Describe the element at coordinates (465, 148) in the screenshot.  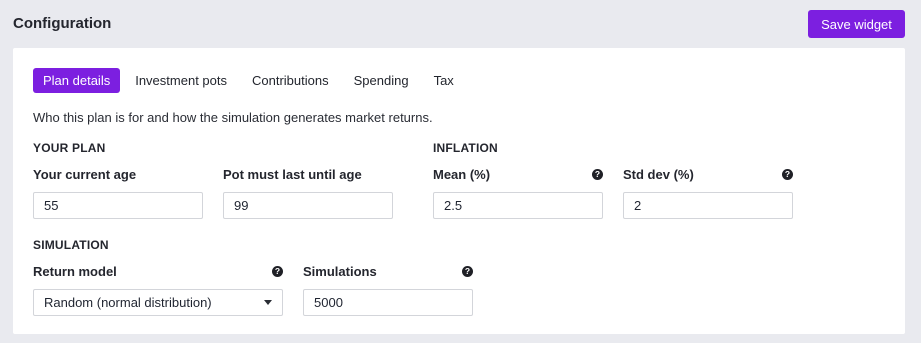
I see `inflation-heading: INFLATION` at that location.